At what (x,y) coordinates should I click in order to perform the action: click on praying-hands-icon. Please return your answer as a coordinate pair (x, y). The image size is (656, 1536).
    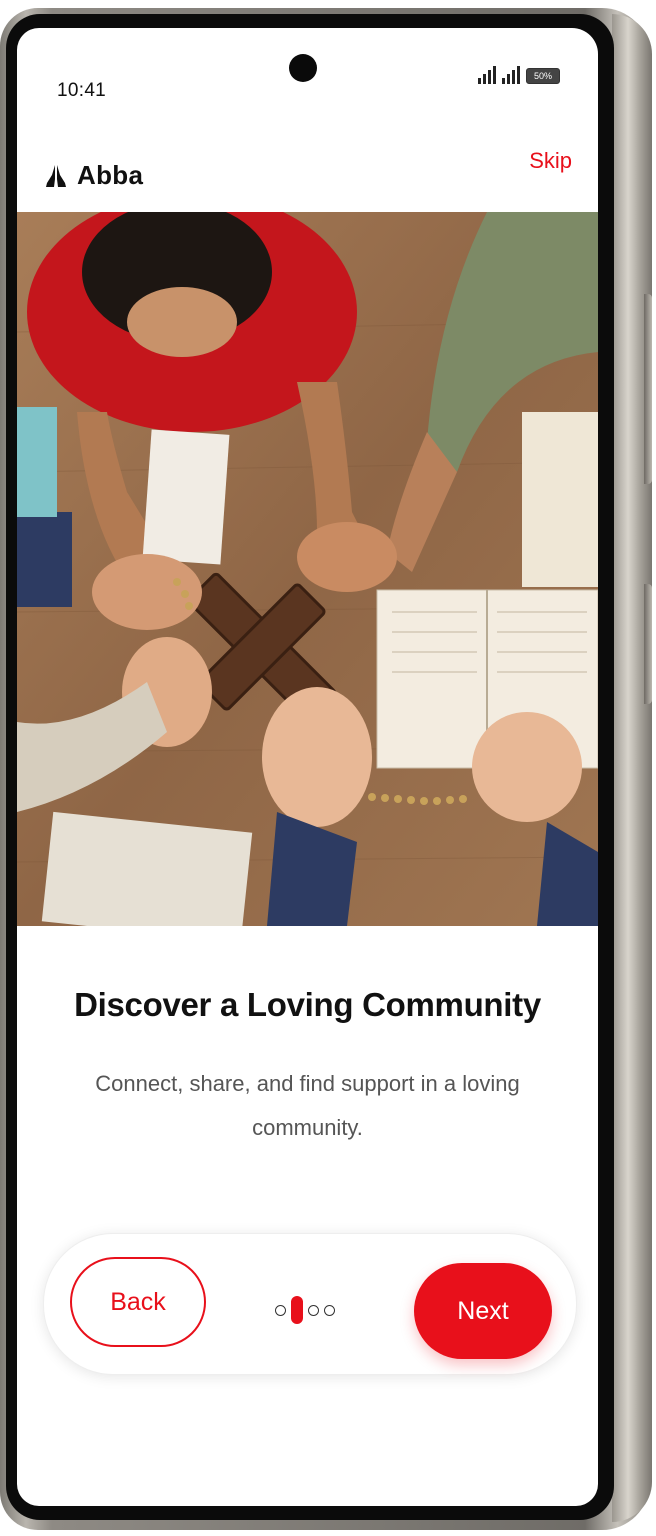
    Looking at the image, I should click on (56, 175).